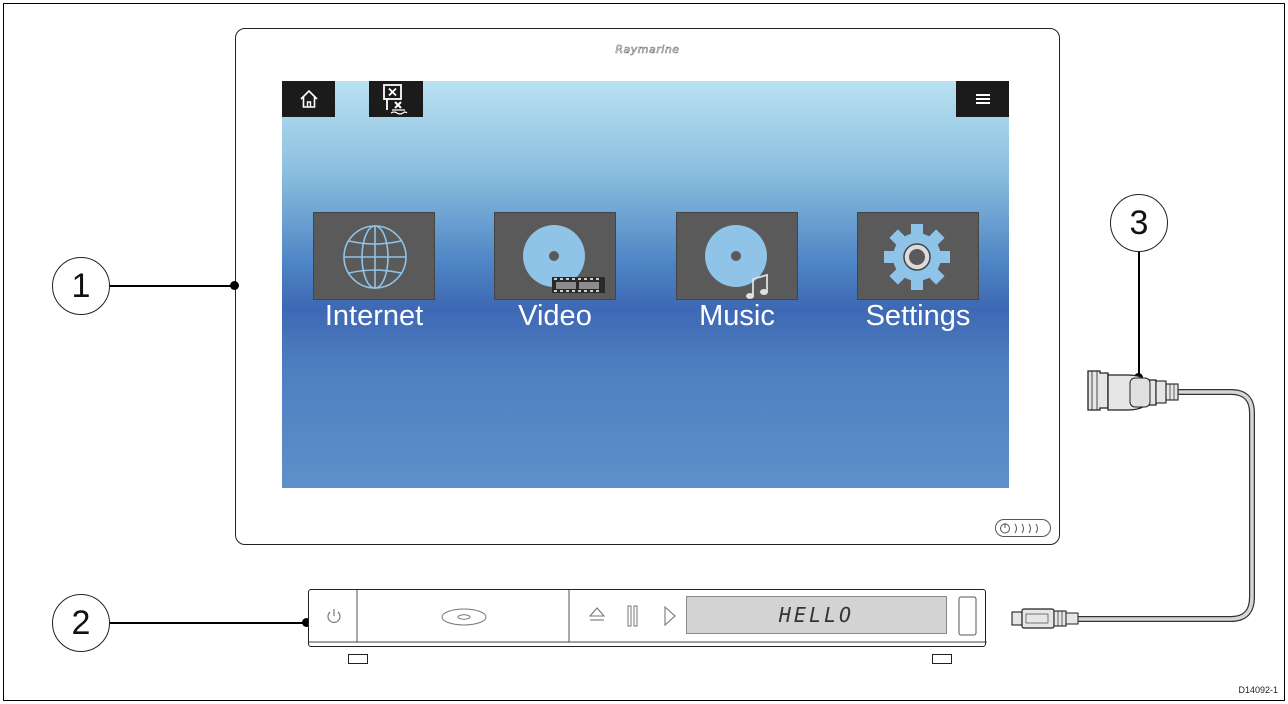 This screenshot has height=704, width=1288. What do you see at coordinates (816, 615) in the screenshot?
I see `lcd-display: HELLO` at bounding box center [816, 615].